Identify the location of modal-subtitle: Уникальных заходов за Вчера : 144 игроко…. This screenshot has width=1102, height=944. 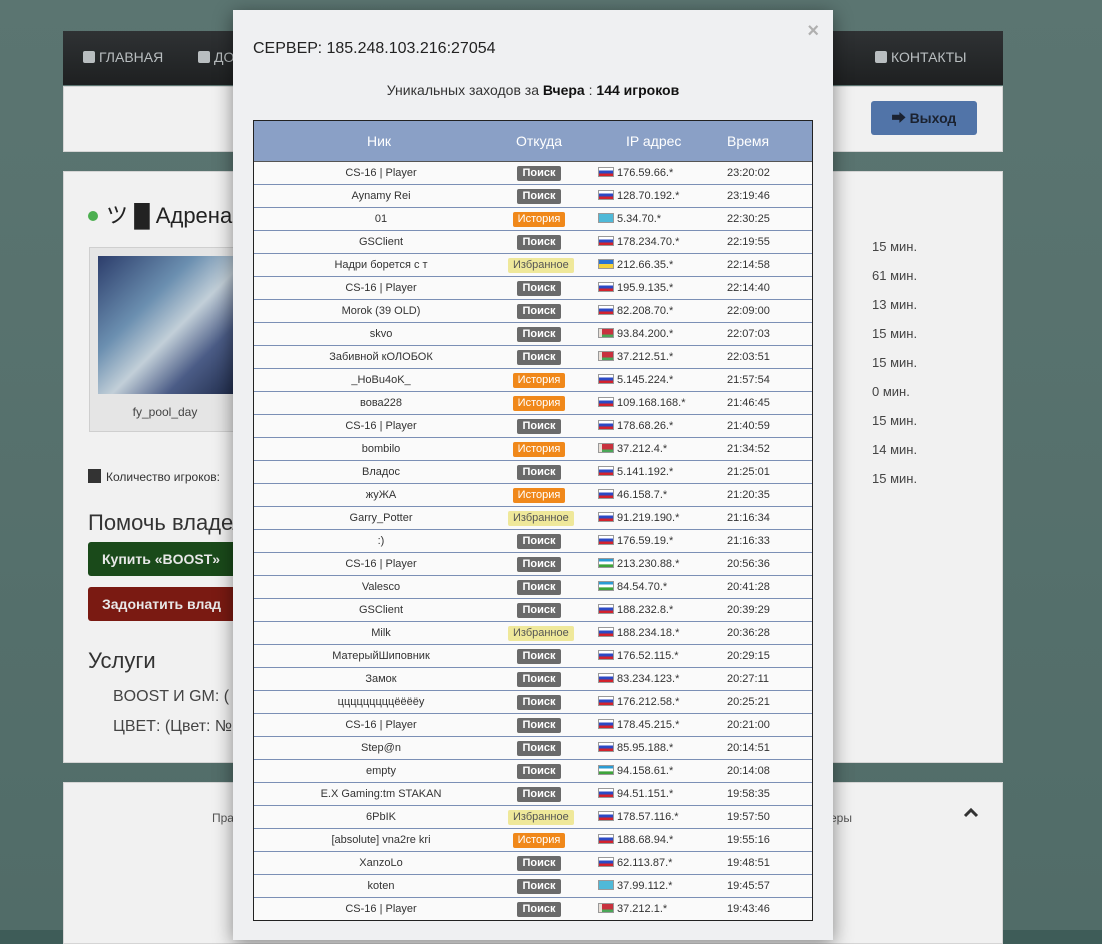
(533, 90).